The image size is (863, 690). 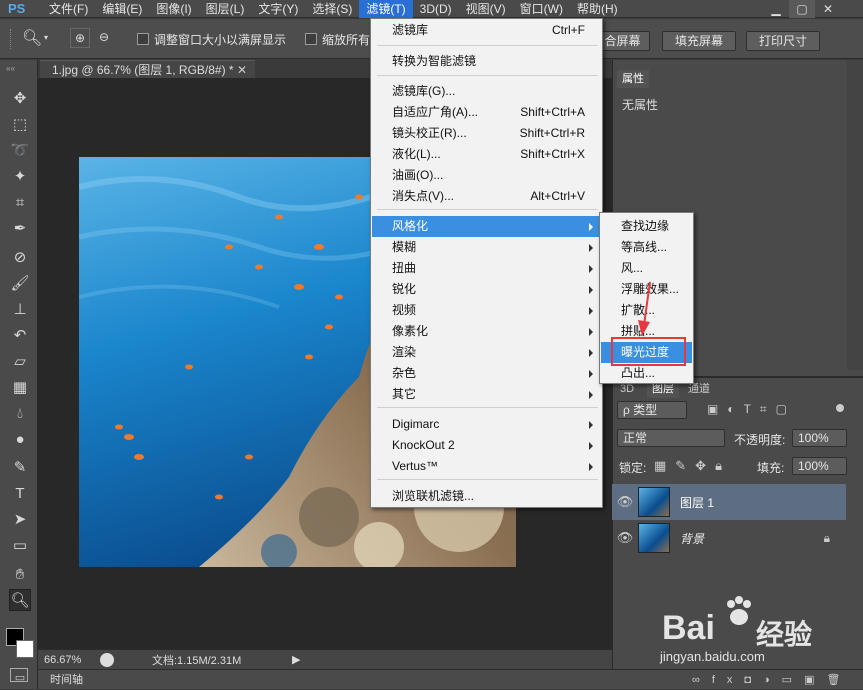 What do you see at coordinates (855, 215) in the screenshot?
I see `panel-scrollbar` at bounding box center [855, 215].